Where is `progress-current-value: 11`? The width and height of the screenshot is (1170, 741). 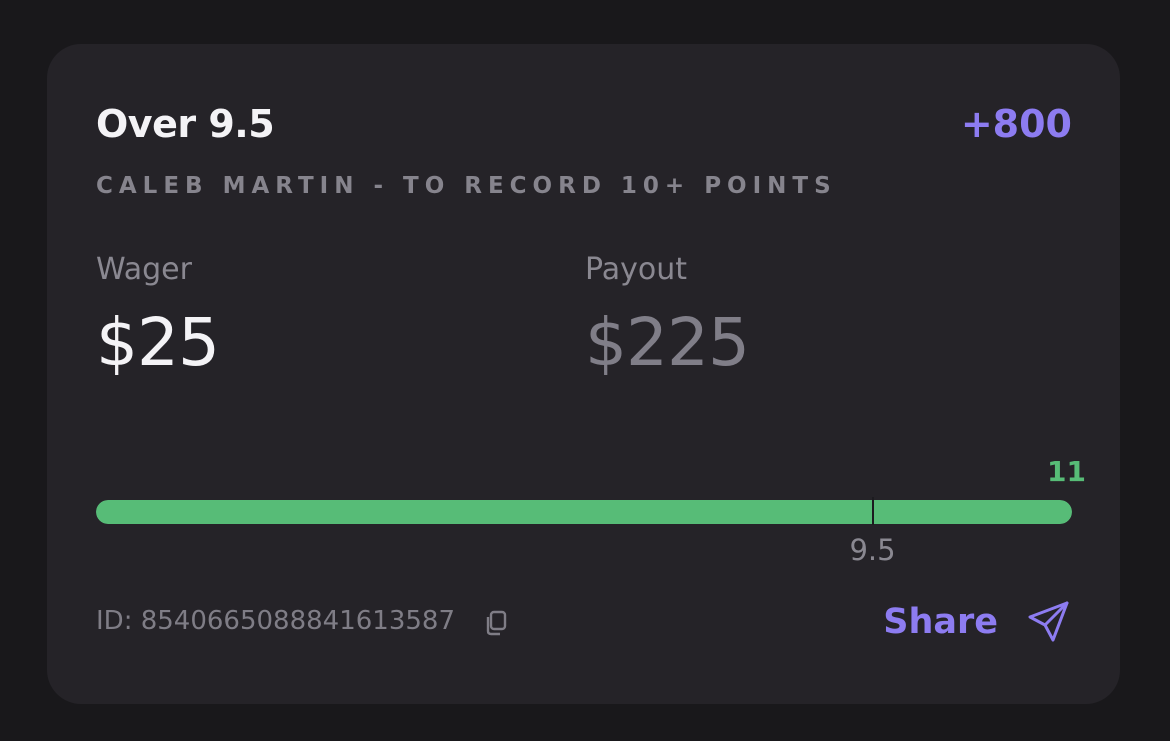
progress-current-value: 11 is located at coordinates (1066, 471).